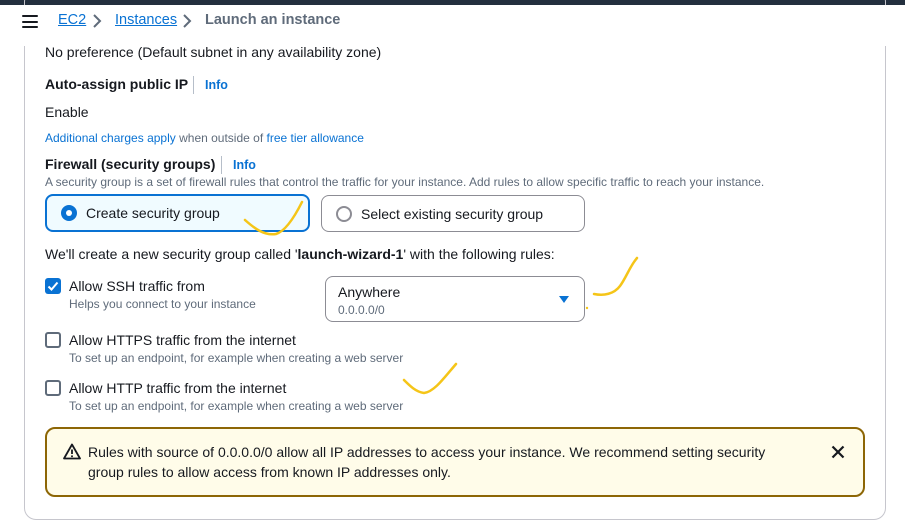 The height and width of the screenshot is (529, 905). What do you see at coordinates (72, 20) in the screenshot?
I see `breadcrumb-ec2: EC2` at bounding box center [72, 20].